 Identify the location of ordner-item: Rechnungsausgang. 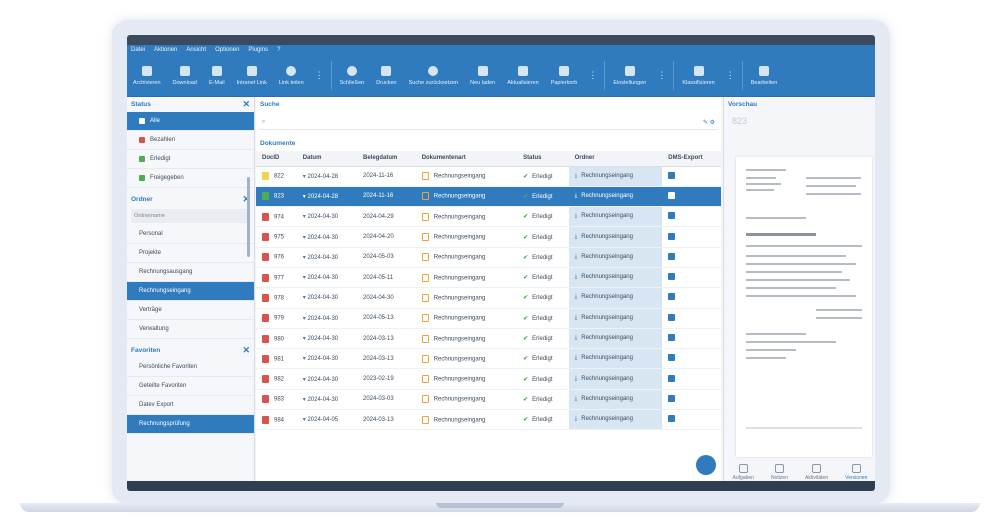
(190, 272).